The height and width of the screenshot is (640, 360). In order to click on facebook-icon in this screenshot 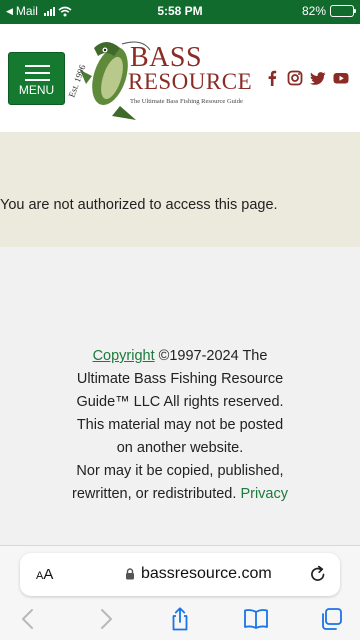, I will do `click(272, 78)`.